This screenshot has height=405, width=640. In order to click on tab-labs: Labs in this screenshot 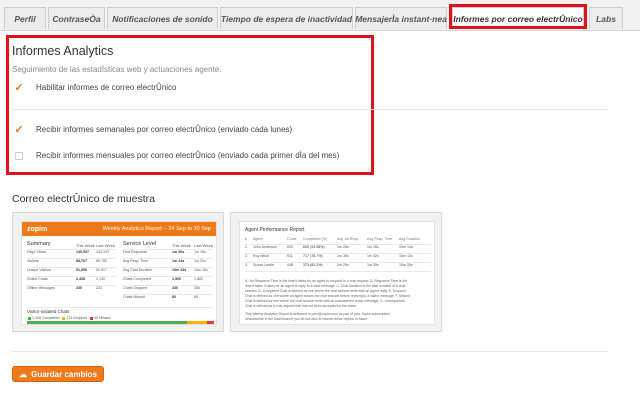, I will do `click(606, 18)`.